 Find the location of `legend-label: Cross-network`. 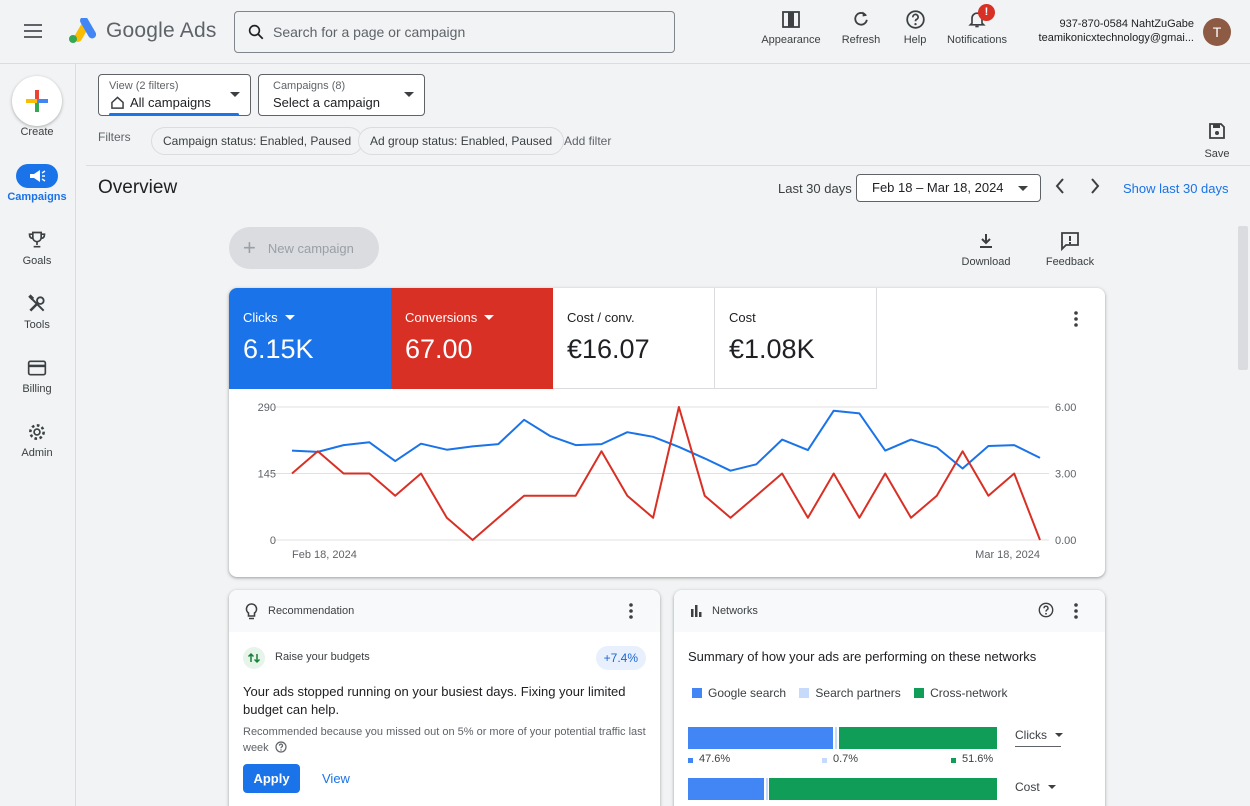

legend-label: Cross-network is located at coordinates (969, 693).